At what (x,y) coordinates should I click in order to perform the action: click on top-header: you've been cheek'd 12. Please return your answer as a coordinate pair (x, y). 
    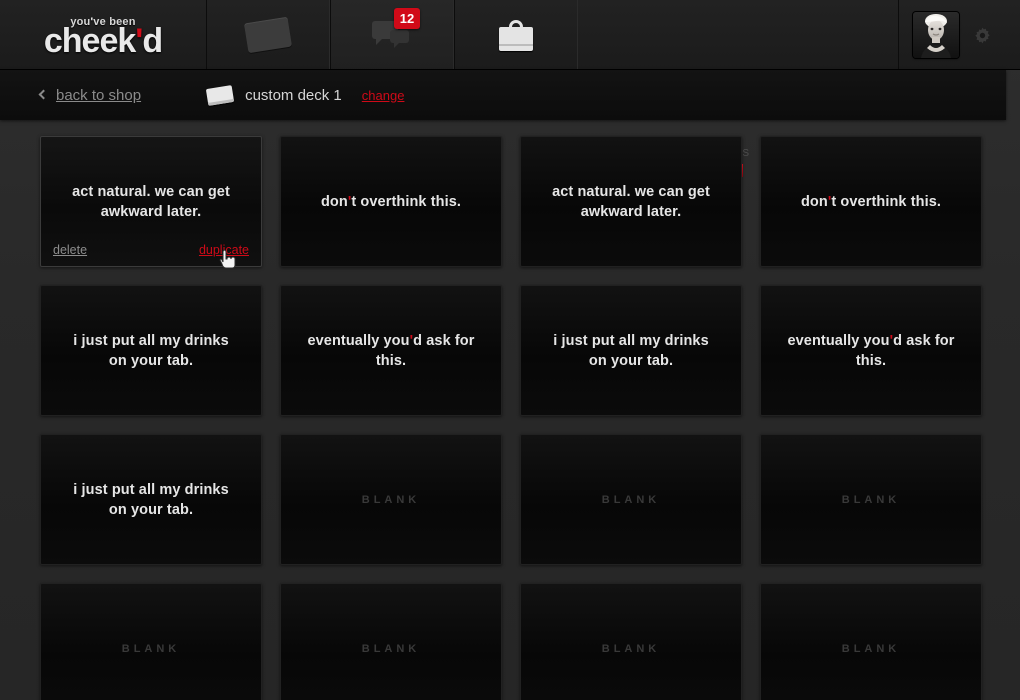
    Looking at the image, I should click on (510, 35).